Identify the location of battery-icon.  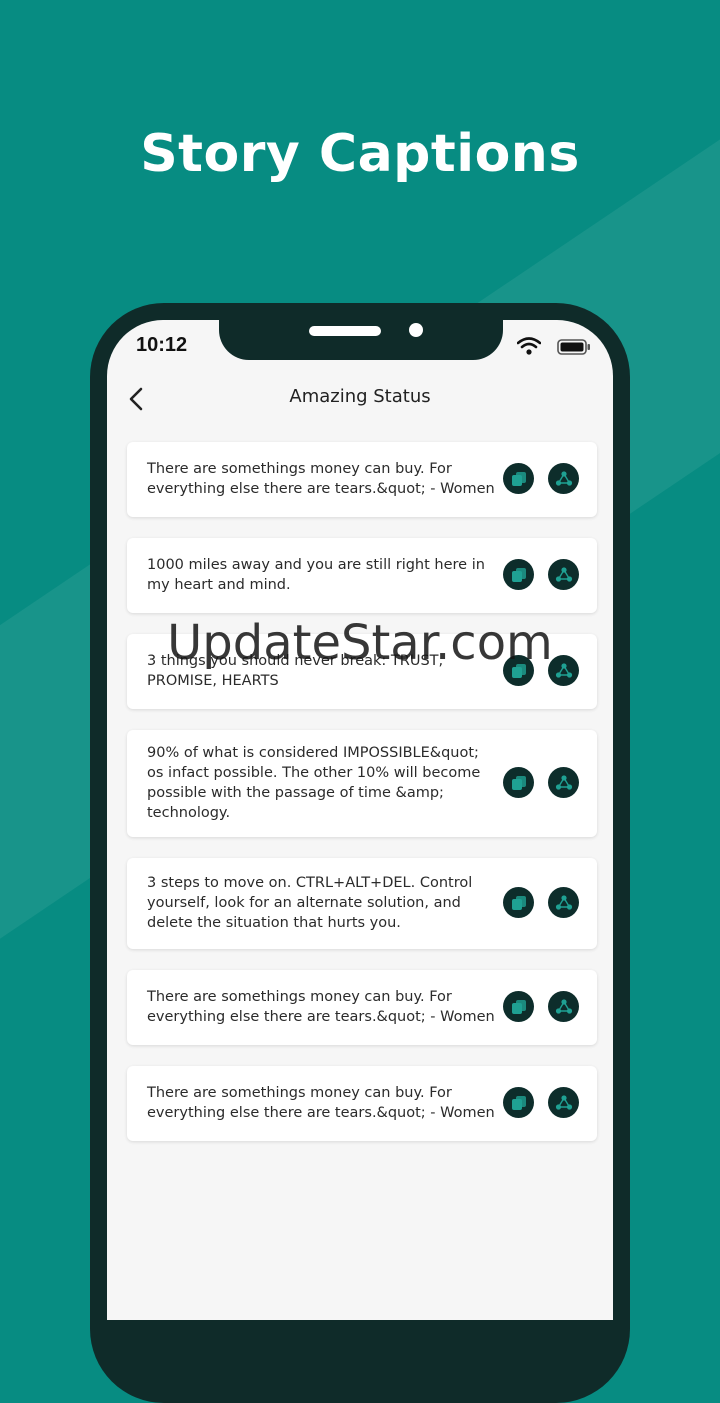
(573, 347).